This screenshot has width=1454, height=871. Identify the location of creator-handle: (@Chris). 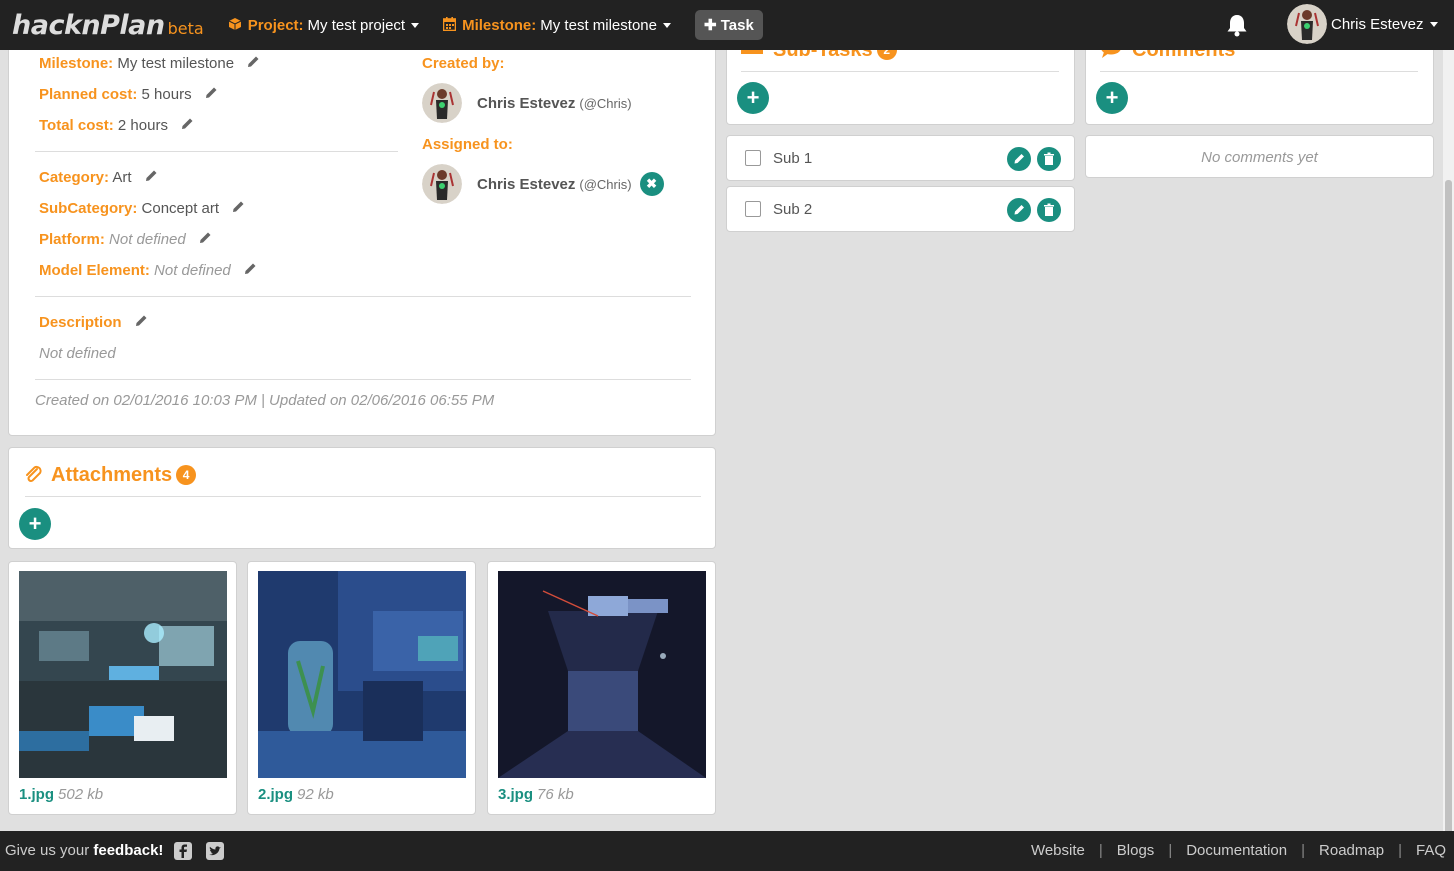
(605, 103).